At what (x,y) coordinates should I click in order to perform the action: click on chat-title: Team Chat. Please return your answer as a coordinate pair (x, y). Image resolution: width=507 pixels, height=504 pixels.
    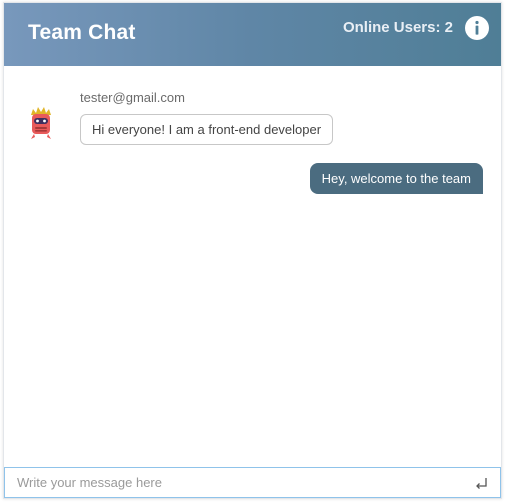
    Looking at the image, I should click on (82, 32).